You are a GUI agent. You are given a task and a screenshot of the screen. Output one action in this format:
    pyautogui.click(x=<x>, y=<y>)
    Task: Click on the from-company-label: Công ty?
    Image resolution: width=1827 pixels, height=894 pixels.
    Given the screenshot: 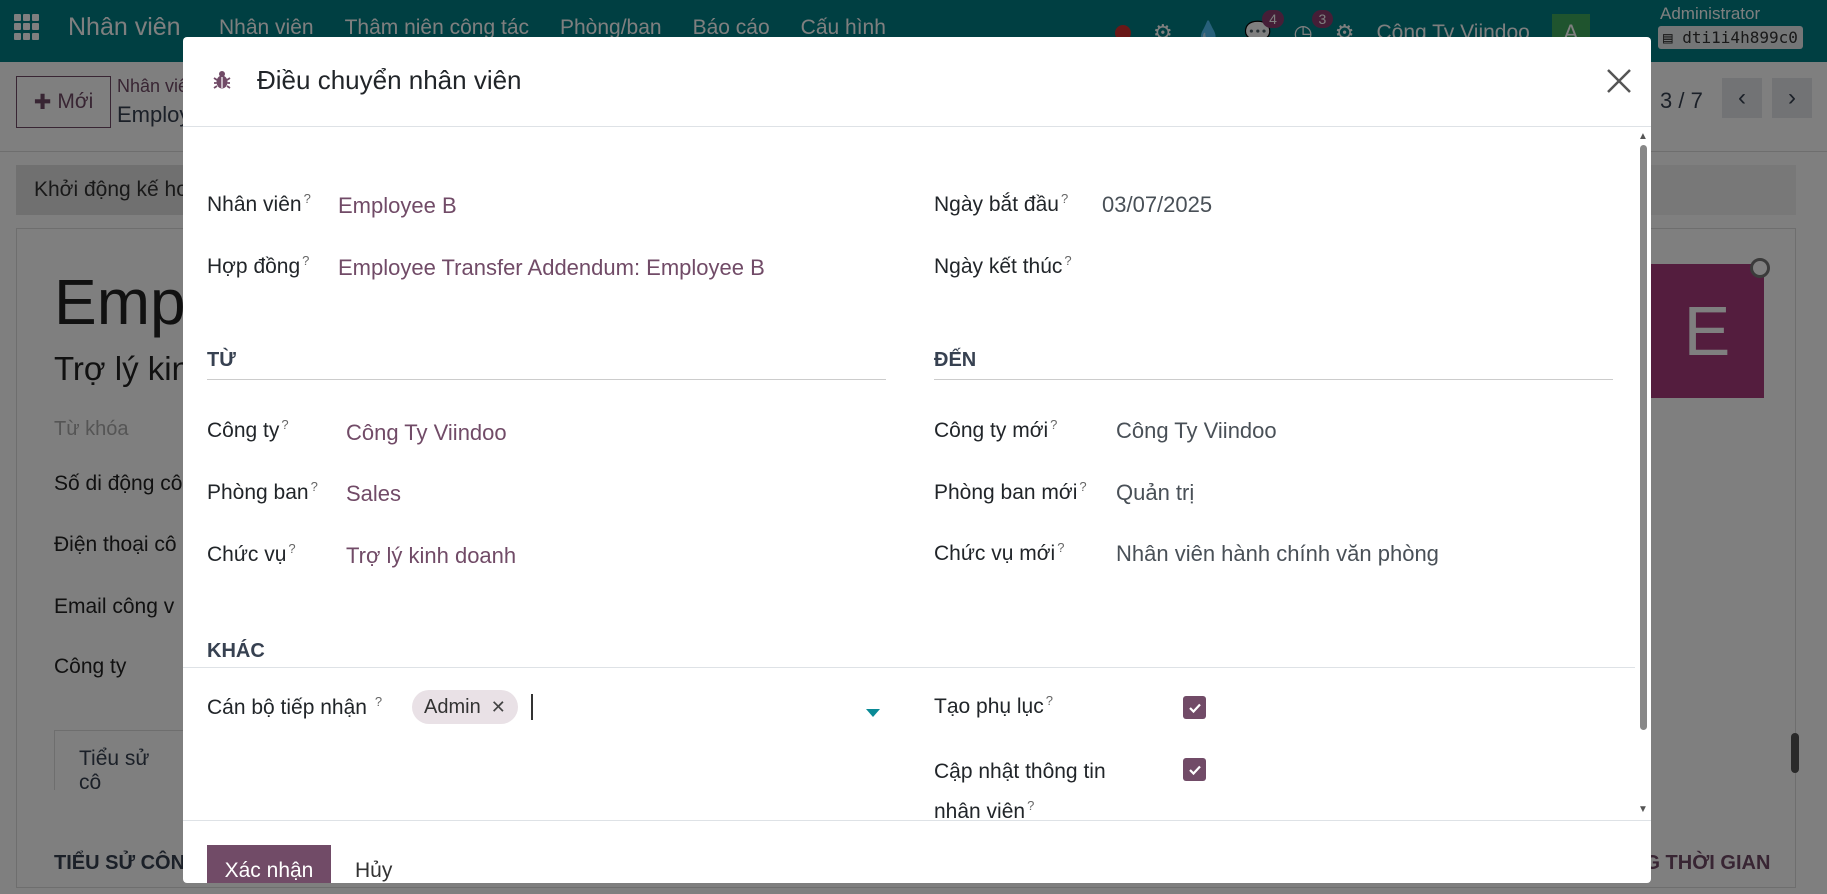 What is the action you would take?
    pyautogui.click(x=248, y=429)
    